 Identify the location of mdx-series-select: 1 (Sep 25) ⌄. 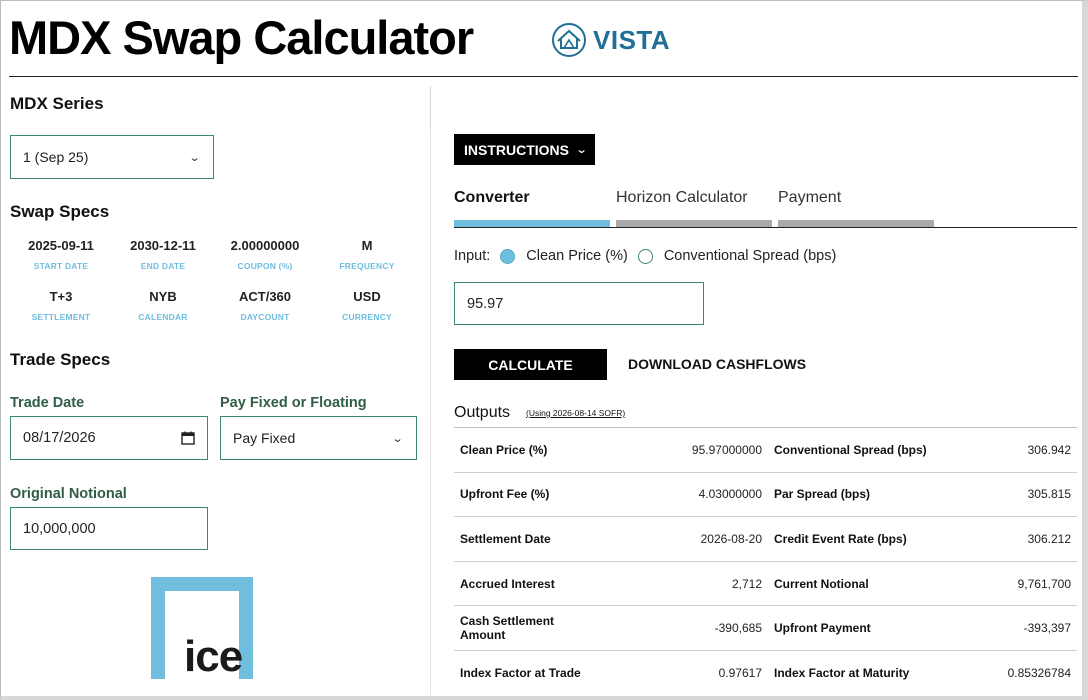
(112, 157).